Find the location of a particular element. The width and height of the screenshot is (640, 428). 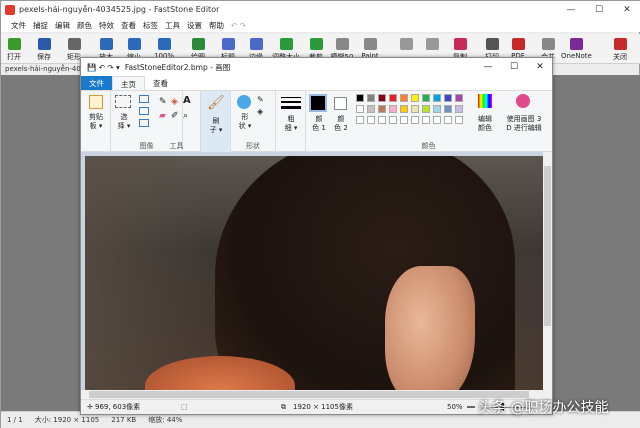

minimize-button: — is located at coordinates (571, 9).